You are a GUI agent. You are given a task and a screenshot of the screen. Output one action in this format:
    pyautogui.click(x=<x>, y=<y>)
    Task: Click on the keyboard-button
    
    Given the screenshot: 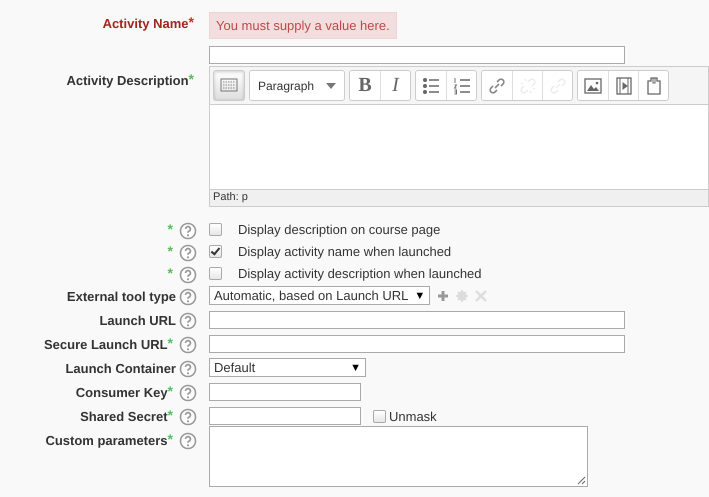 What is the action you would take?
    pyautogui.click(x=229, y=85)
    